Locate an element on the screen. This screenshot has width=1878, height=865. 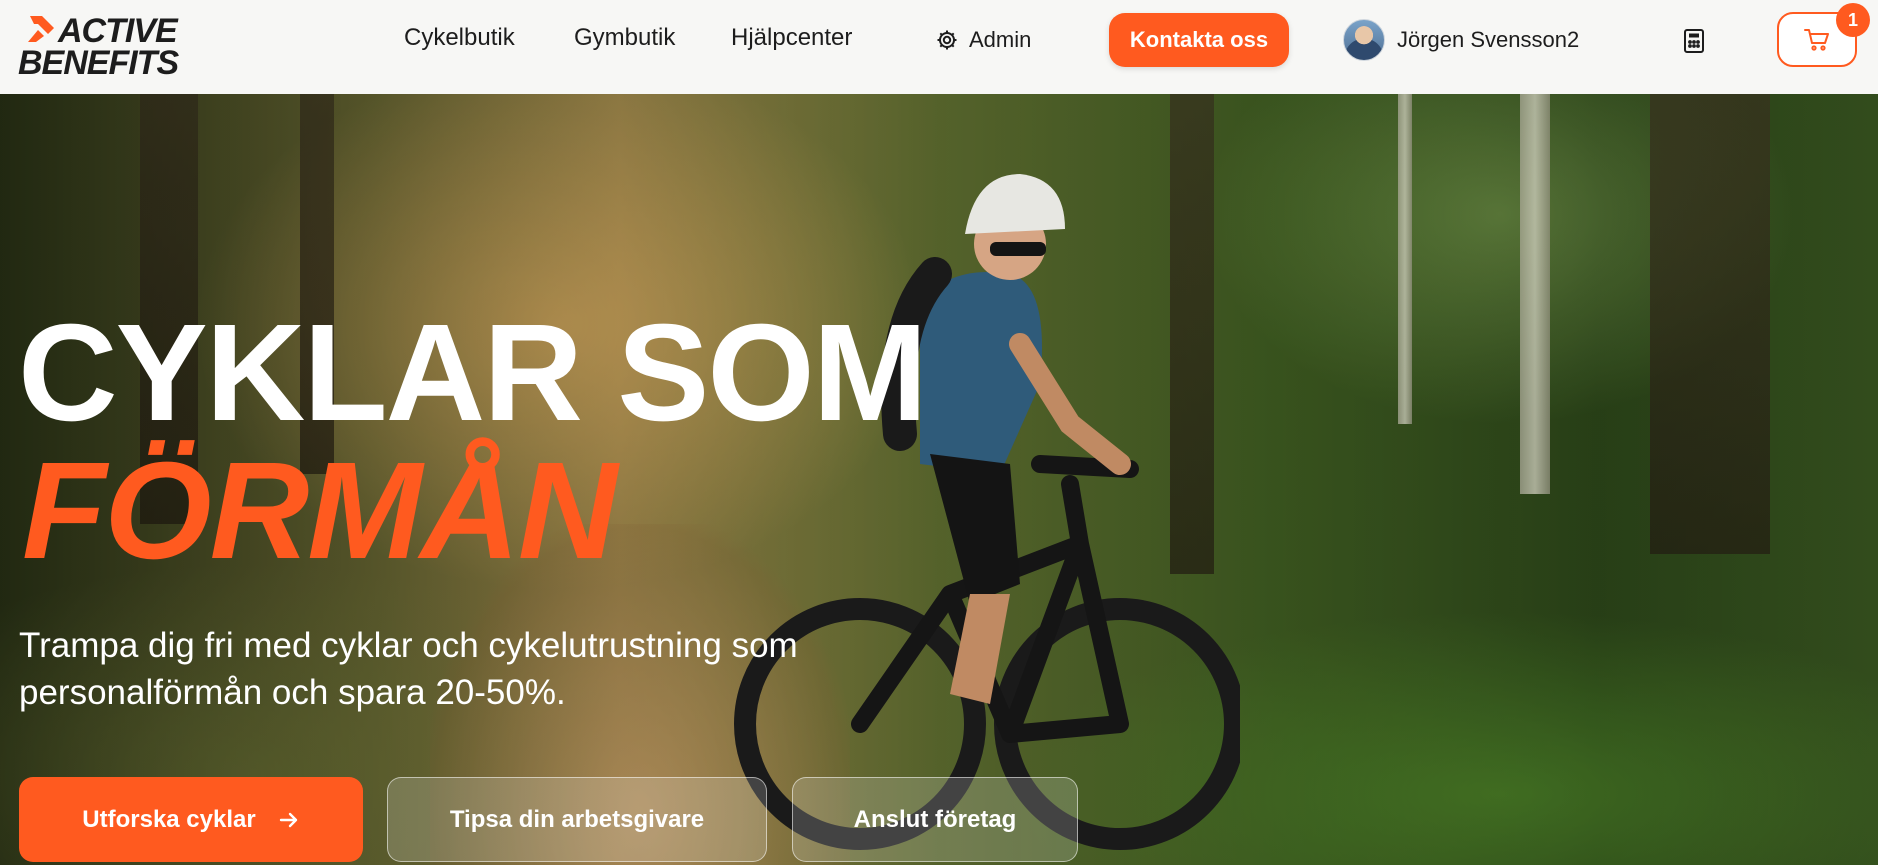
nav-link-gymbutik: Gymbutik is located at coordinates (624, 38).